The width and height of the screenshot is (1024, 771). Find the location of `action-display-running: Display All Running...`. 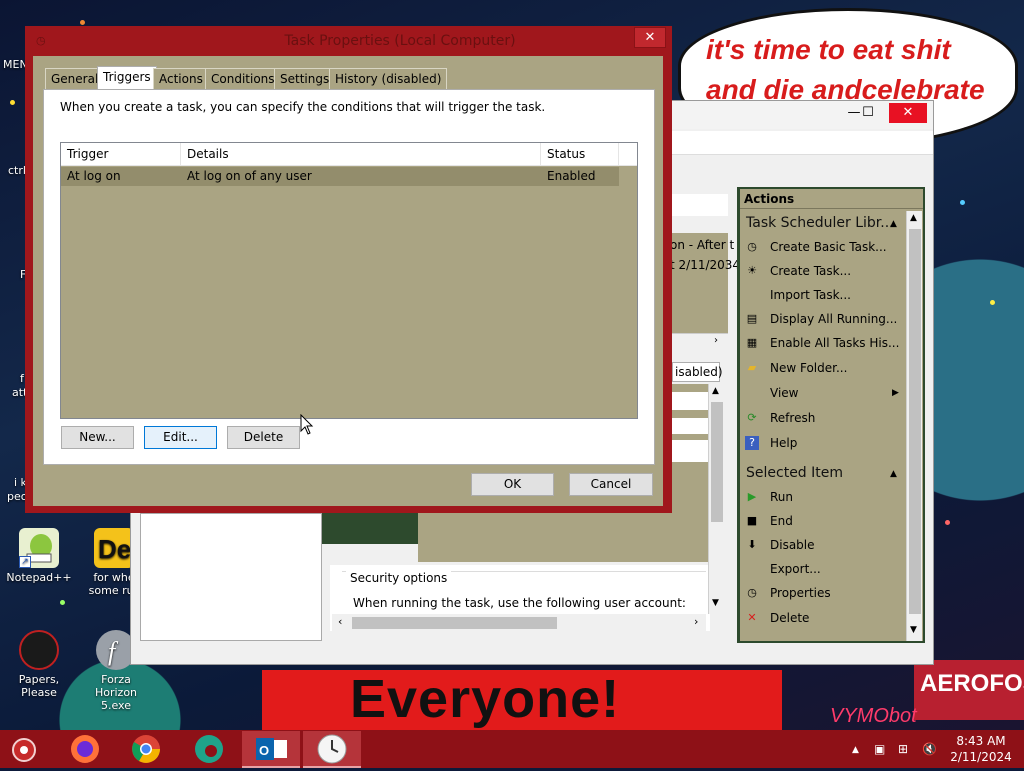

action-display-running: Display All Running... is located at coordinates (833, 319).